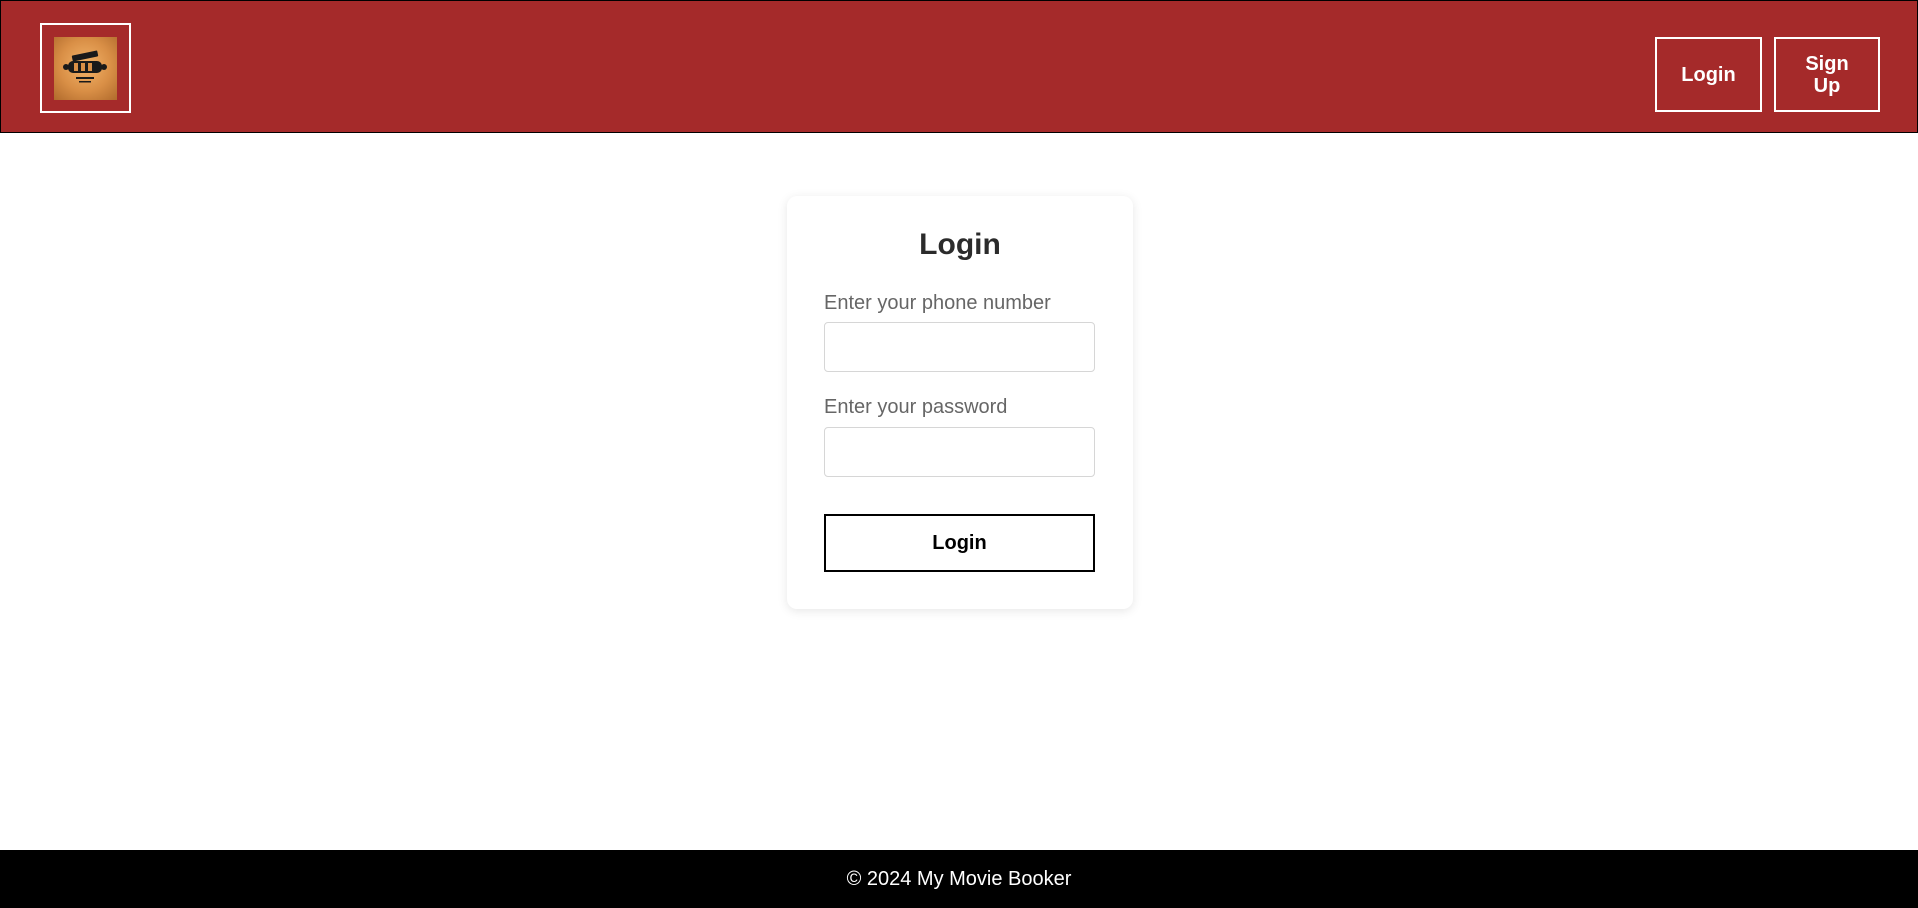 This screenshot has width=1918, height=908. Describe the element at coordinates (959, 452) in the screenshot. I see `password-input` at that location.